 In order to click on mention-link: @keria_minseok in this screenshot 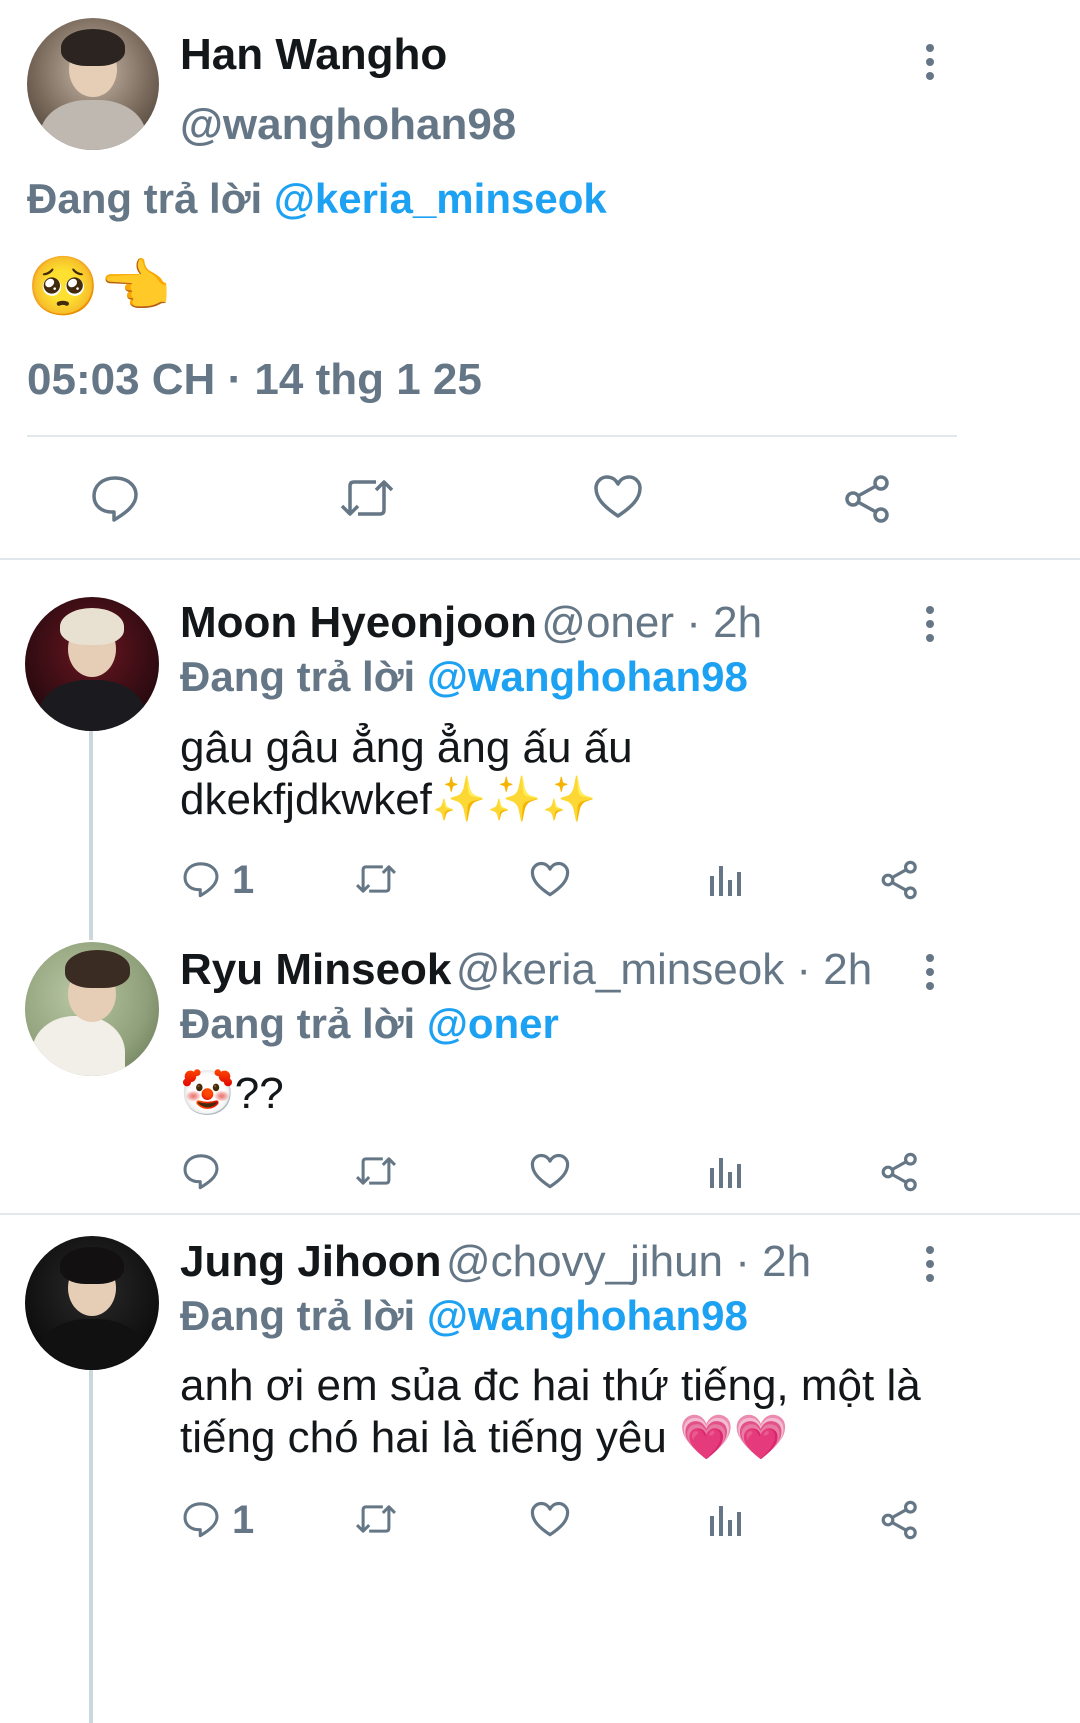, I will do `click(440, 198)`.